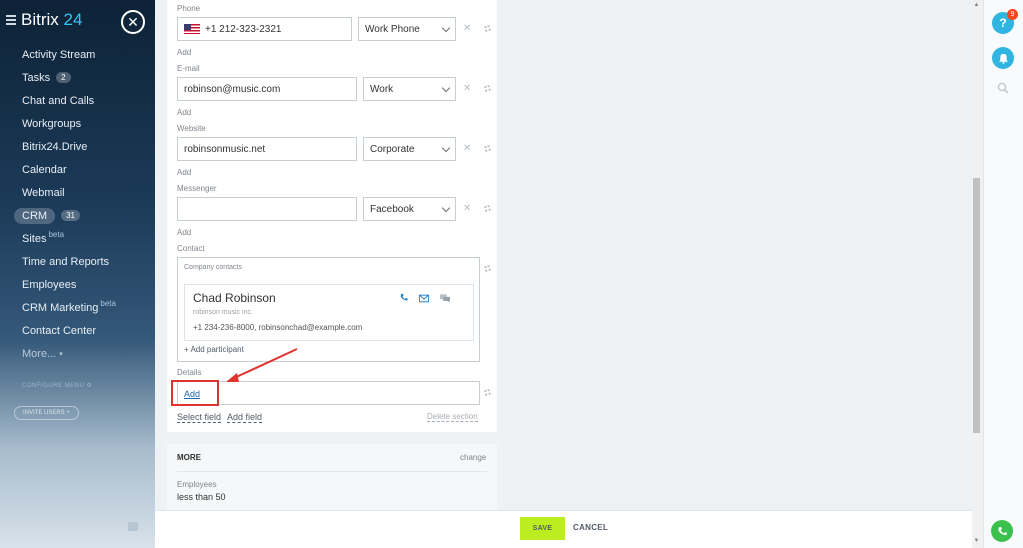  Describe the element at coordinates (184, 52) in the screenshot. I see `add-phone-link: Add` at that location.